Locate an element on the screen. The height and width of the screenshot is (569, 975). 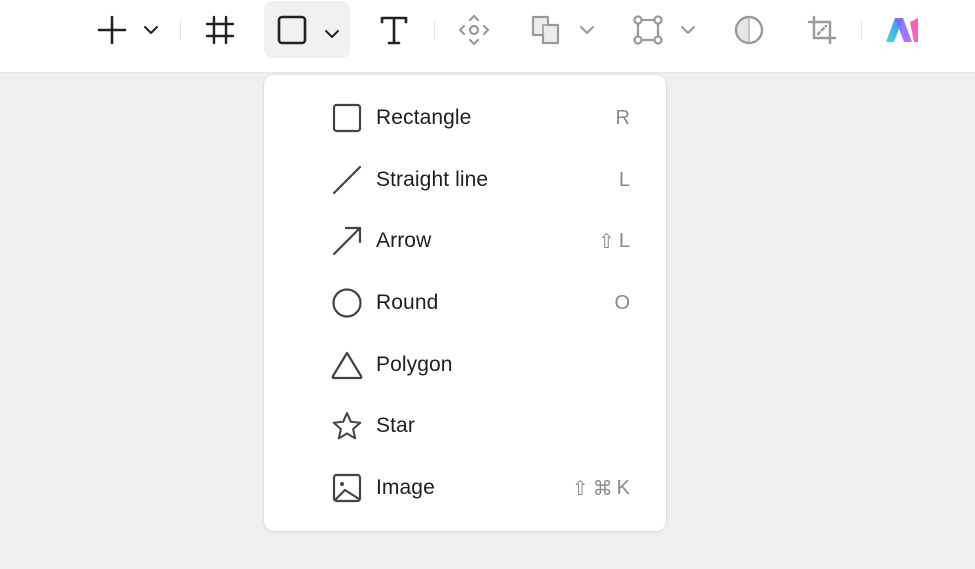
arrow-icon is located at coordinates (347, 241).